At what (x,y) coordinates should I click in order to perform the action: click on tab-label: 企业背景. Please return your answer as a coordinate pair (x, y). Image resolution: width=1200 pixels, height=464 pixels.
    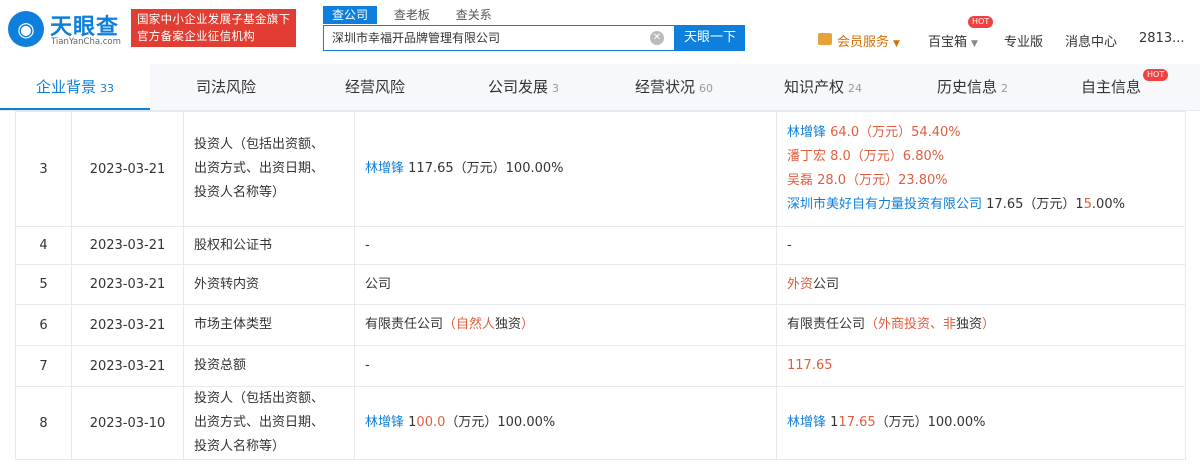
    Looking at the image, I should click on (65, 87).